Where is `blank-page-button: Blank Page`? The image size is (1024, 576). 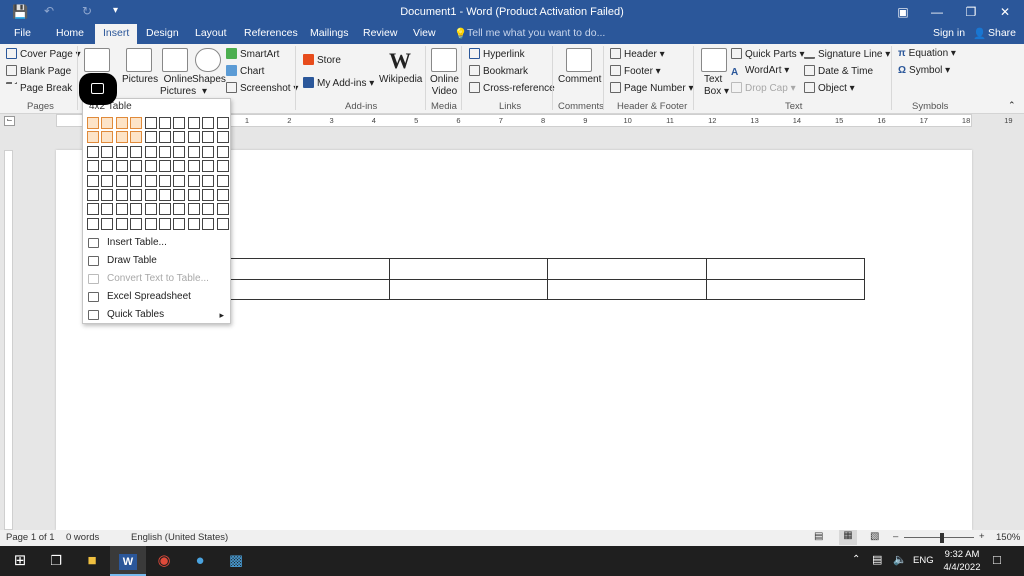 blank-page-button: Blank Page is located at coordinates (38, 71).